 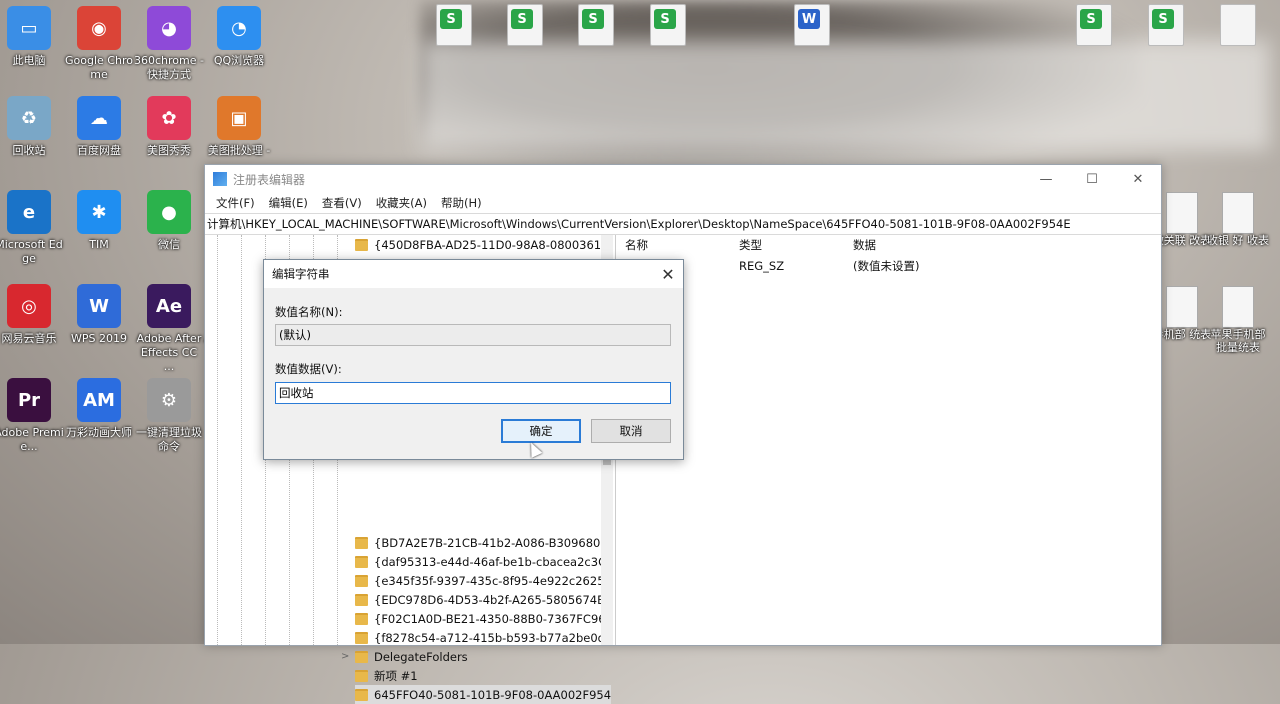 I want to click on column-data-header: 数据, so click(x=953, y=245).